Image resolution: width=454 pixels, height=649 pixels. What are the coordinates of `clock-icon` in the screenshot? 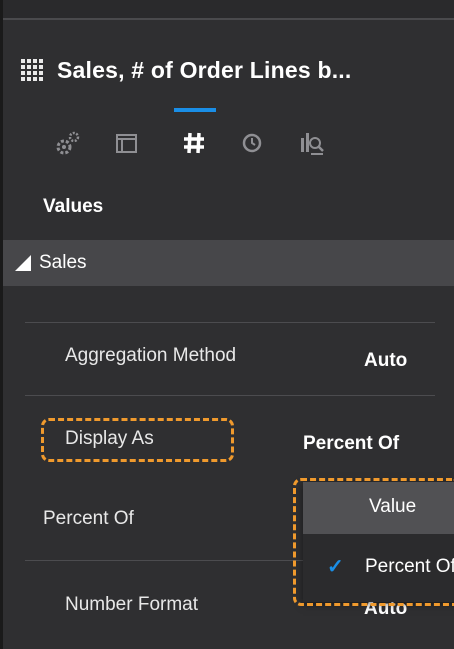 It's located at (252, 143).